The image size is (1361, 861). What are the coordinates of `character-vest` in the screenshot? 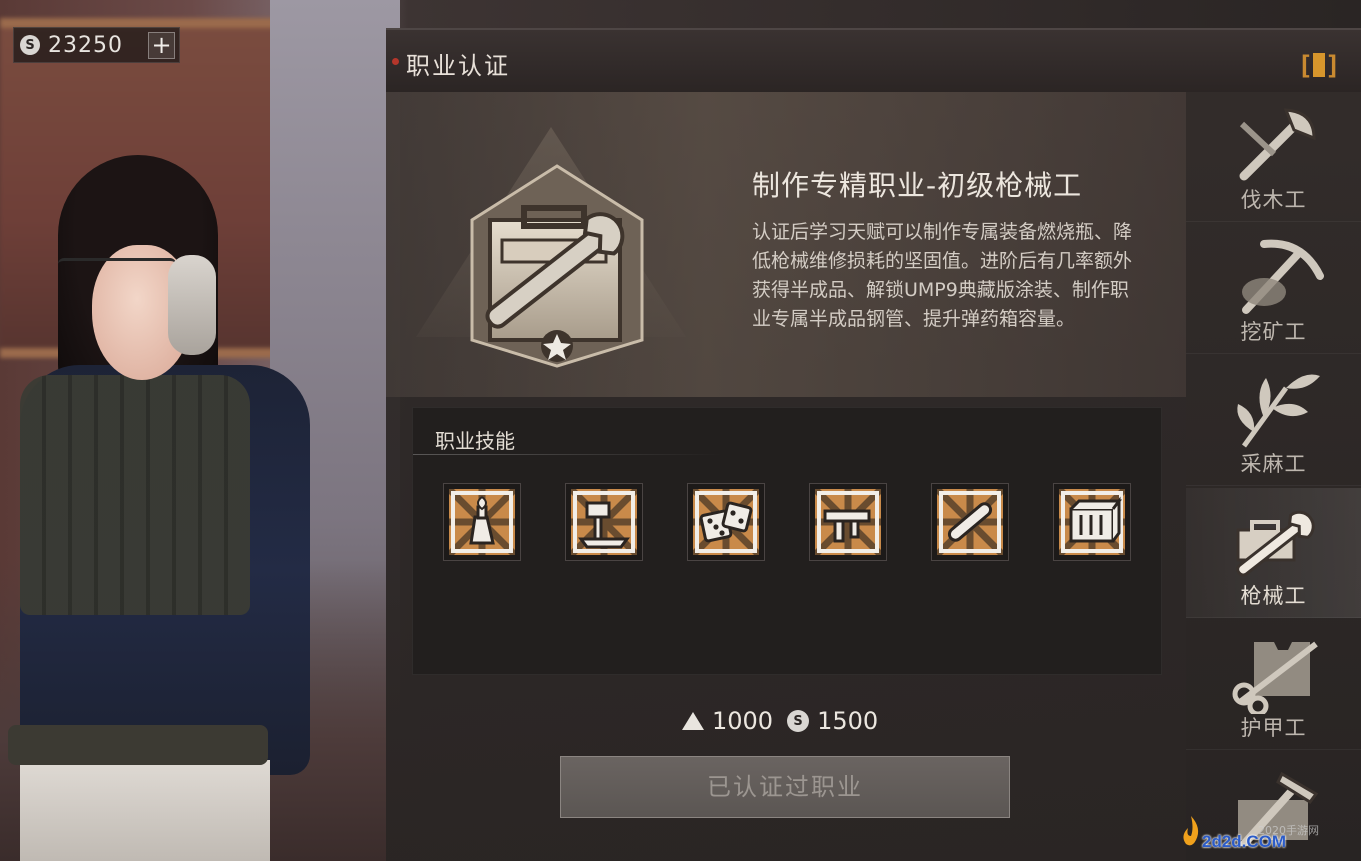 It's located at (135, 495).